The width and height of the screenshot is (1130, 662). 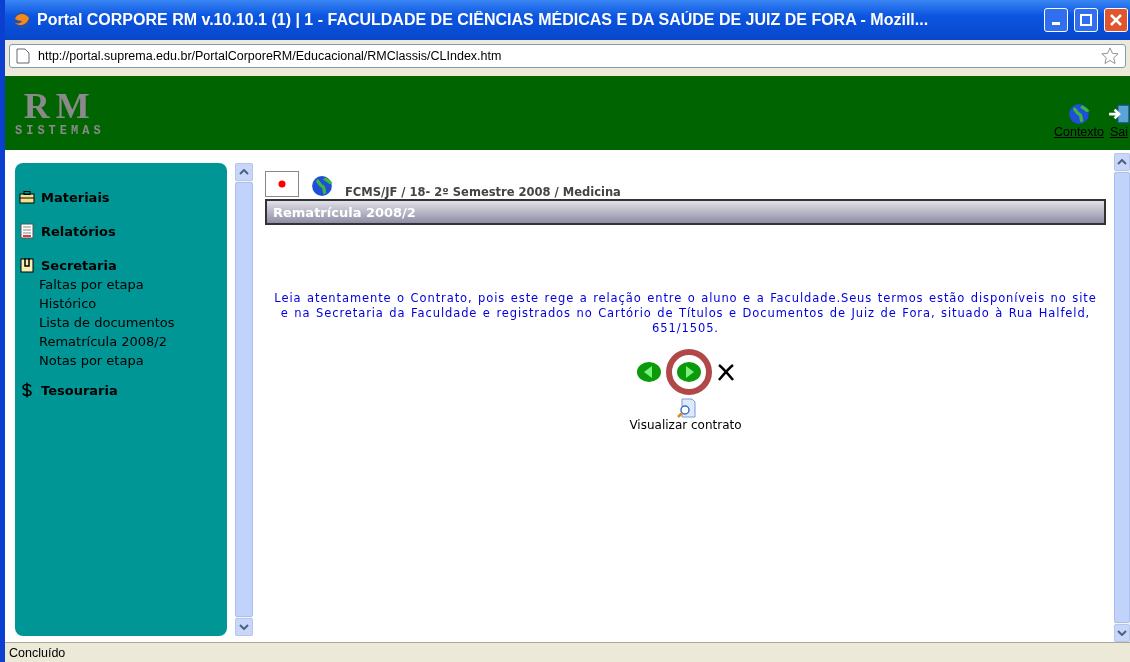 I want to click on menu-group: Tesouraria, so click(x=123, y=390).